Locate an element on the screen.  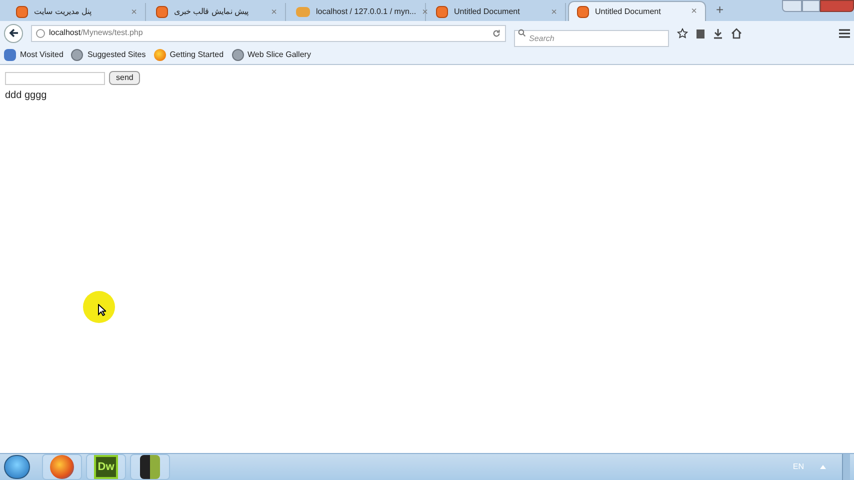
dreamweaver-icon: Dw is located at coordinates (106, 467).